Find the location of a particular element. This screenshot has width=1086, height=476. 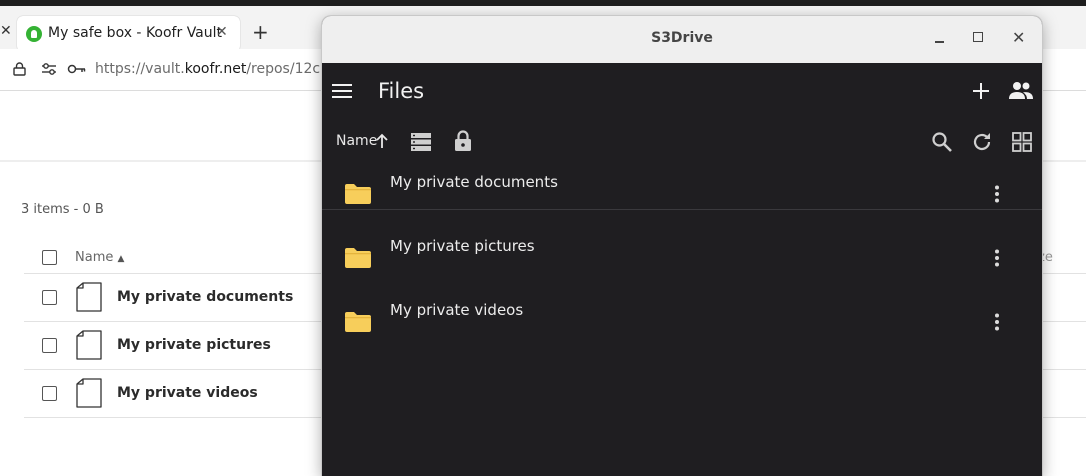

grid-view-icon is located at coordinates (1022, 142).